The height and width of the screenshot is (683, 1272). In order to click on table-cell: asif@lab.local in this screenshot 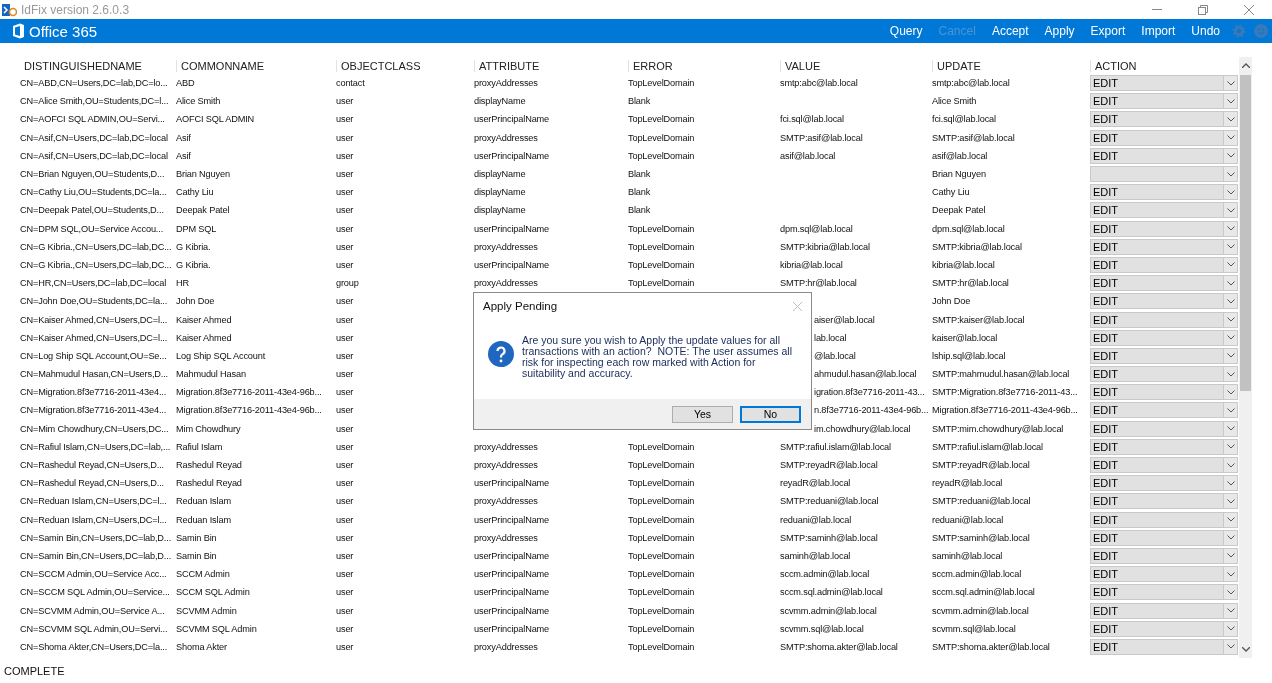, I will do `click(960, 155)`.